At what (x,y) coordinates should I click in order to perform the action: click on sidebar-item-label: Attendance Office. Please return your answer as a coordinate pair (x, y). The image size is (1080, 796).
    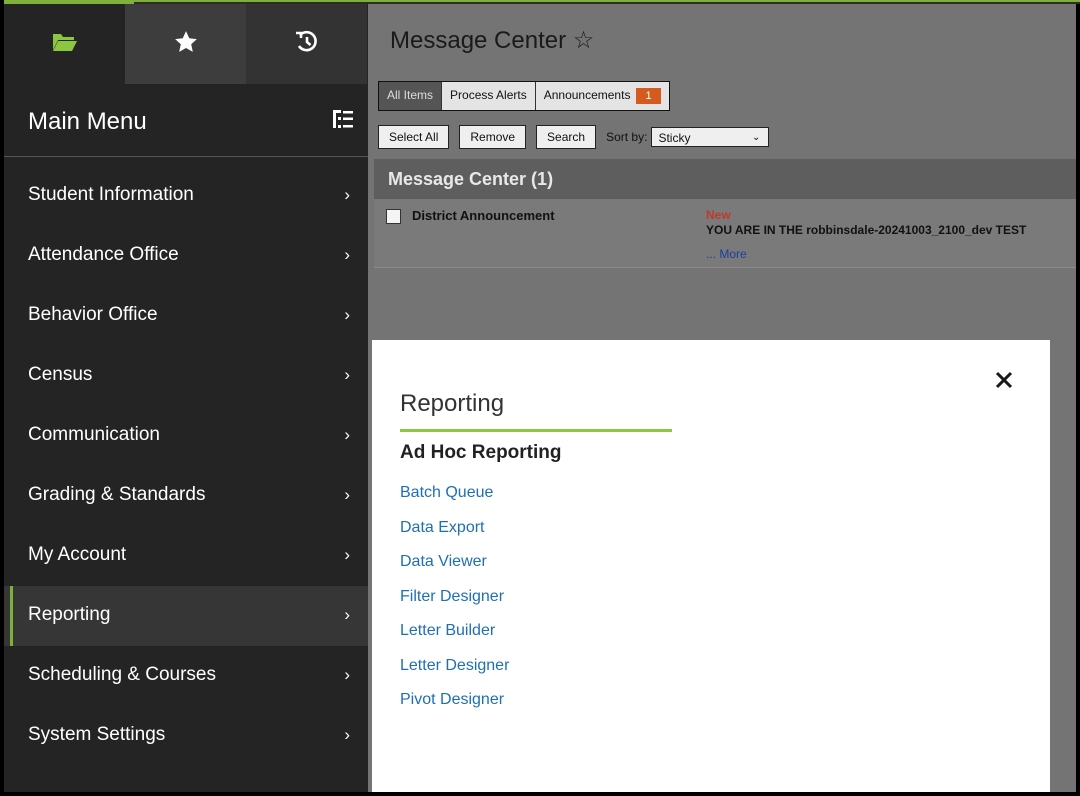
    Looking at the image, I should click on (103, 254).